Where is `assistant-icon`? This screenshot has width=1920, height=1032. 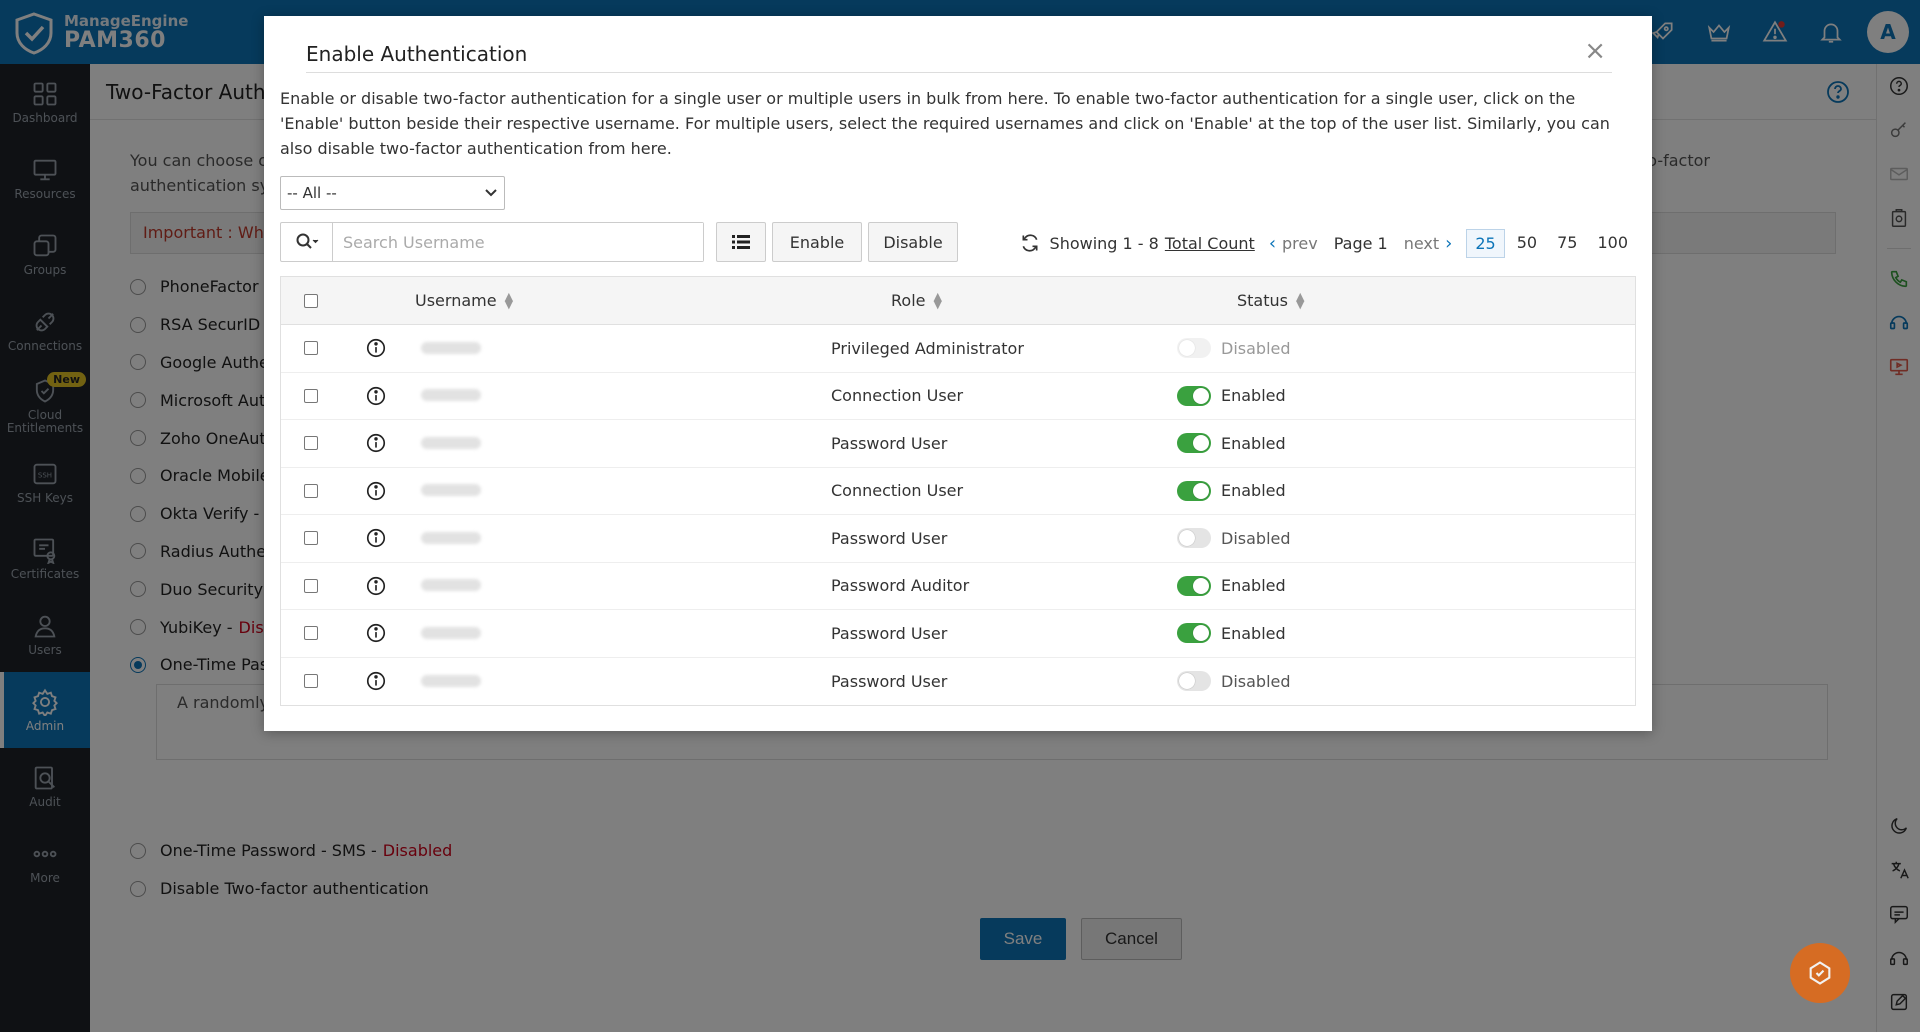 assistant-icon is located at coordinates (1820, 973).